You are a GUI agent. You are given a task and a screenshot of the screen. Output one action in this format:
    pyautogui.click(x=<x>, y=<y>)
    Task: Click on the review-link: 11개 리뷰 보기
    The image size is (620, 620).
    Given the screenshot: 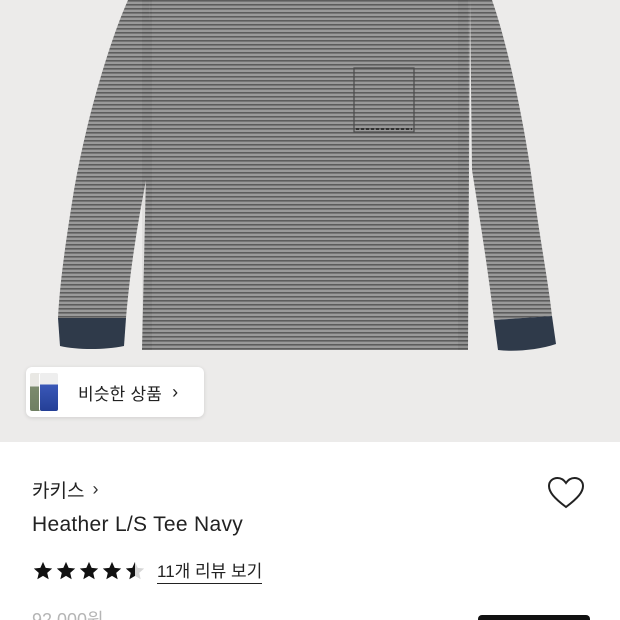 What is the action you would take?
    pyautogui.click(x=210, y=570)
    